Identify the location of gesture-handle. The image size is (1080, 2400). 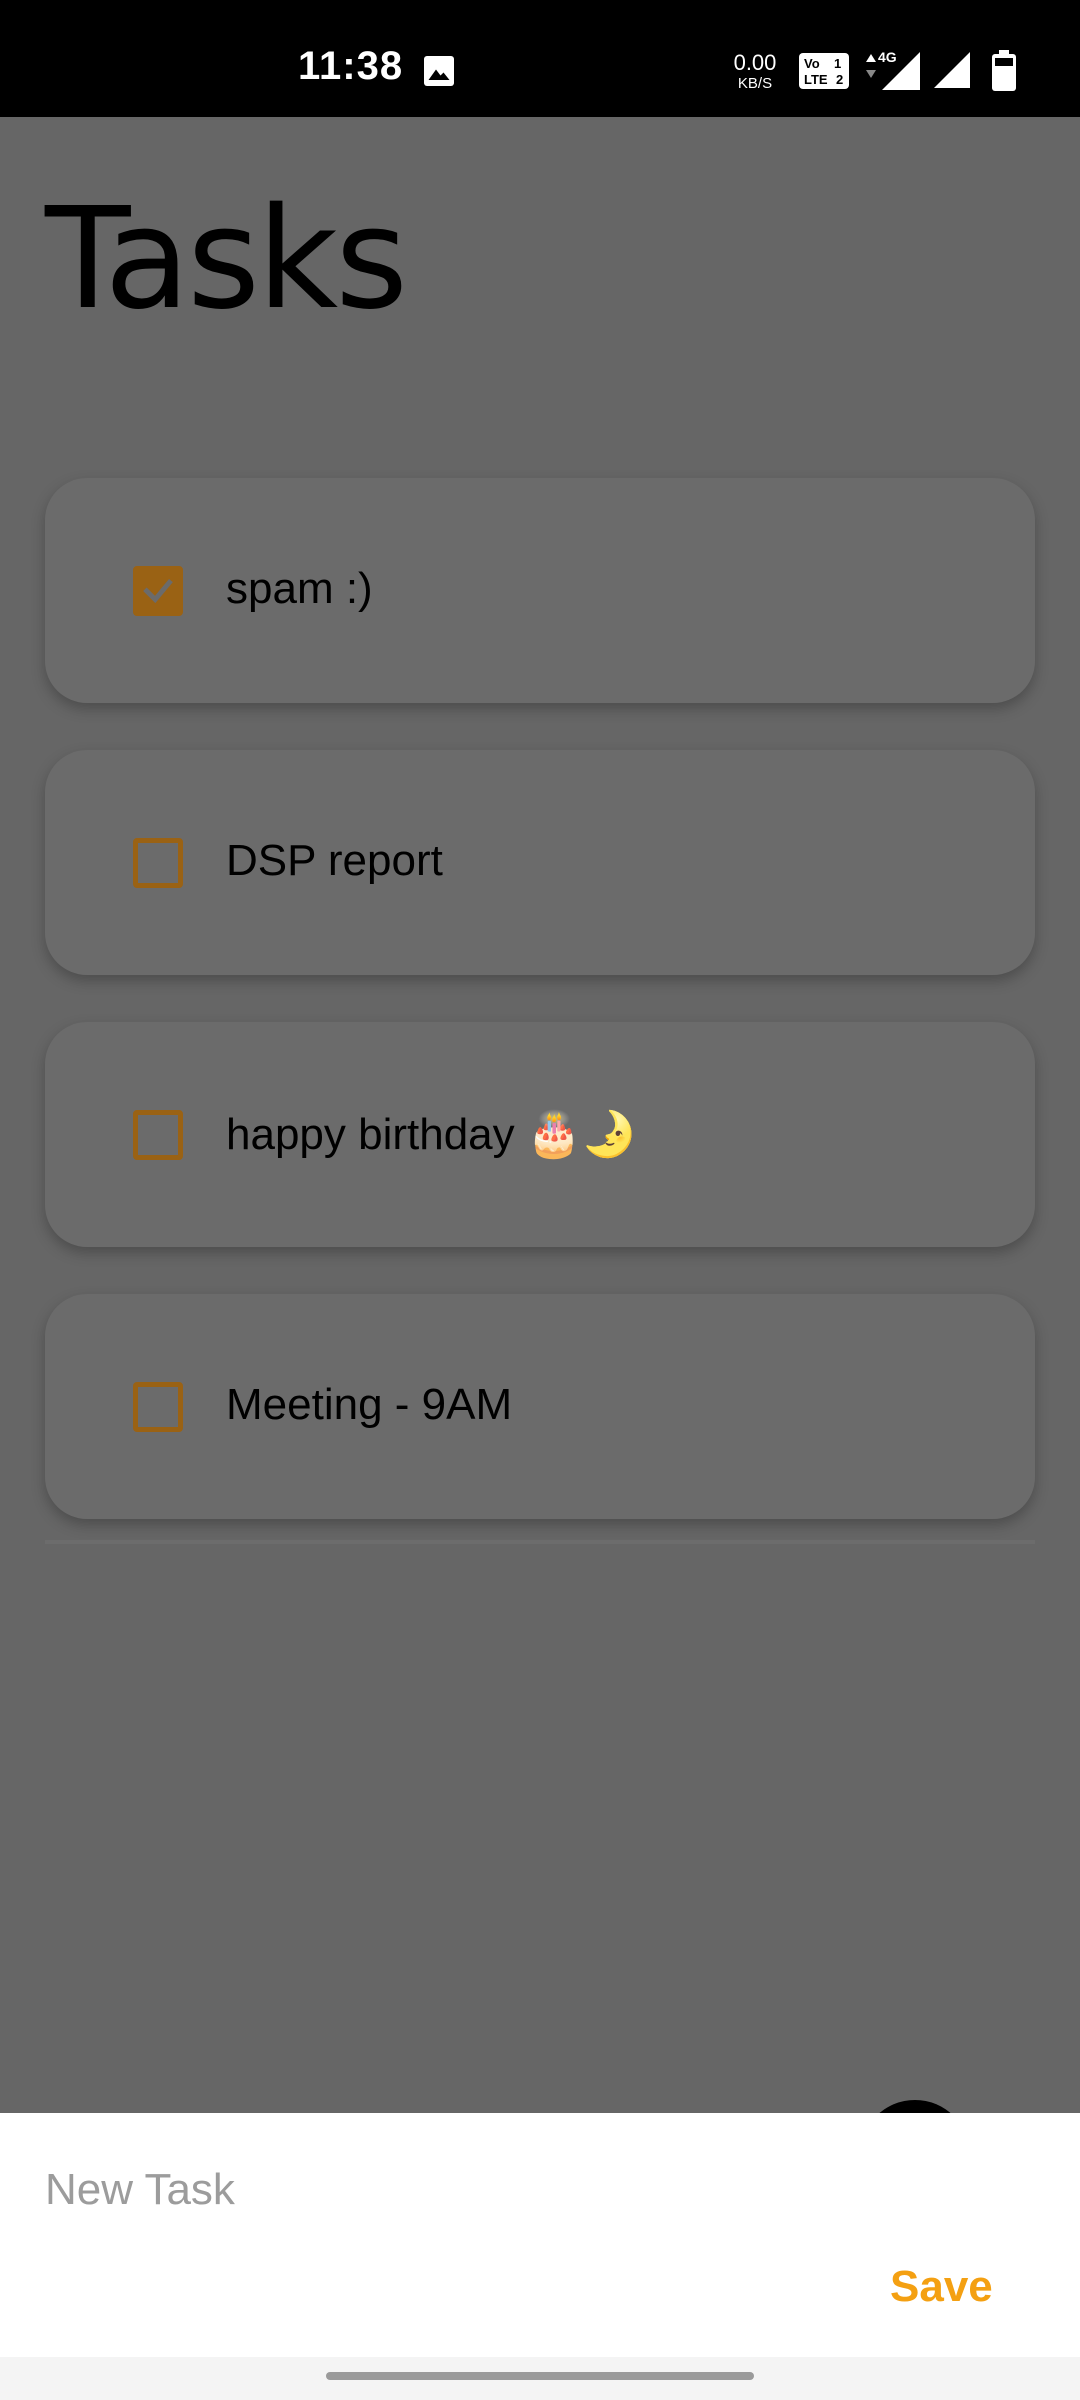
(540, 2376).